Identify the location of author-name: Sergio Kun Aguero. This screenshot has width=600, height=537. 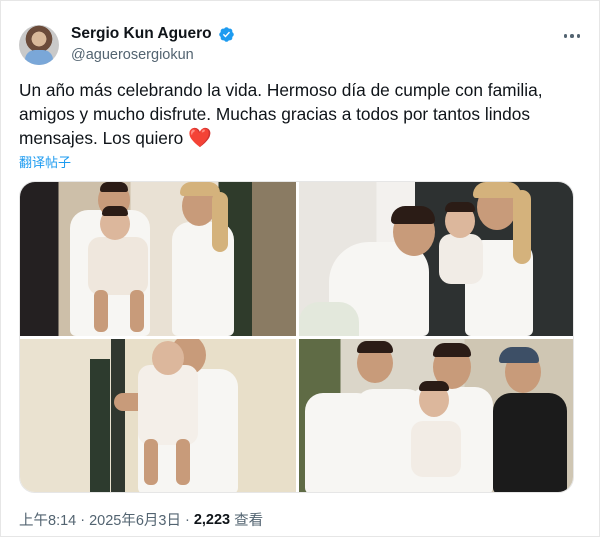
(141, 34).